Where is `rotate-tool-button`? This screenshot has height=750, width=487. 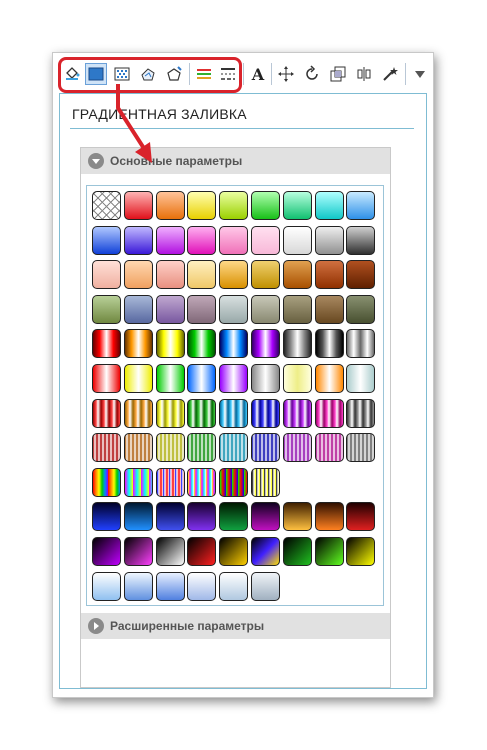 rotate-tool-button is located at coordinates (312, 74).